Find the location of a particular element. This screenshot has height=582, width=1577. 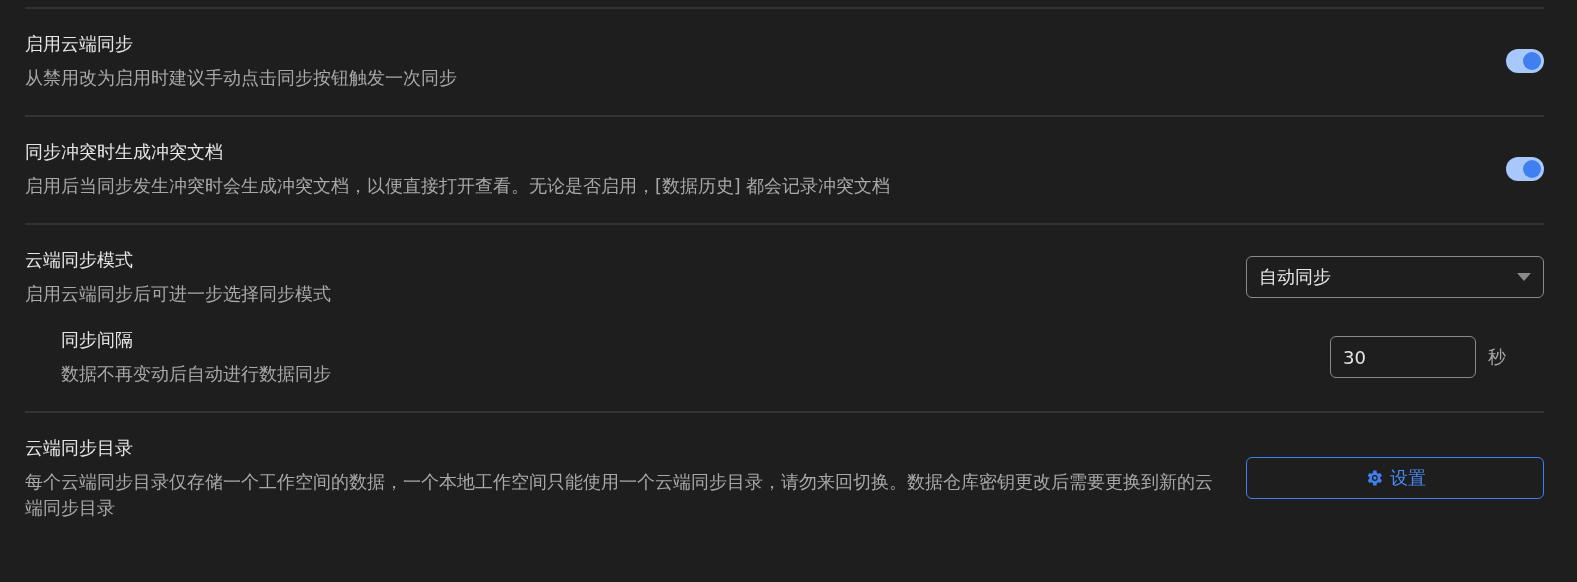

interval-field: 30 is located at coordinates (1403, 357).